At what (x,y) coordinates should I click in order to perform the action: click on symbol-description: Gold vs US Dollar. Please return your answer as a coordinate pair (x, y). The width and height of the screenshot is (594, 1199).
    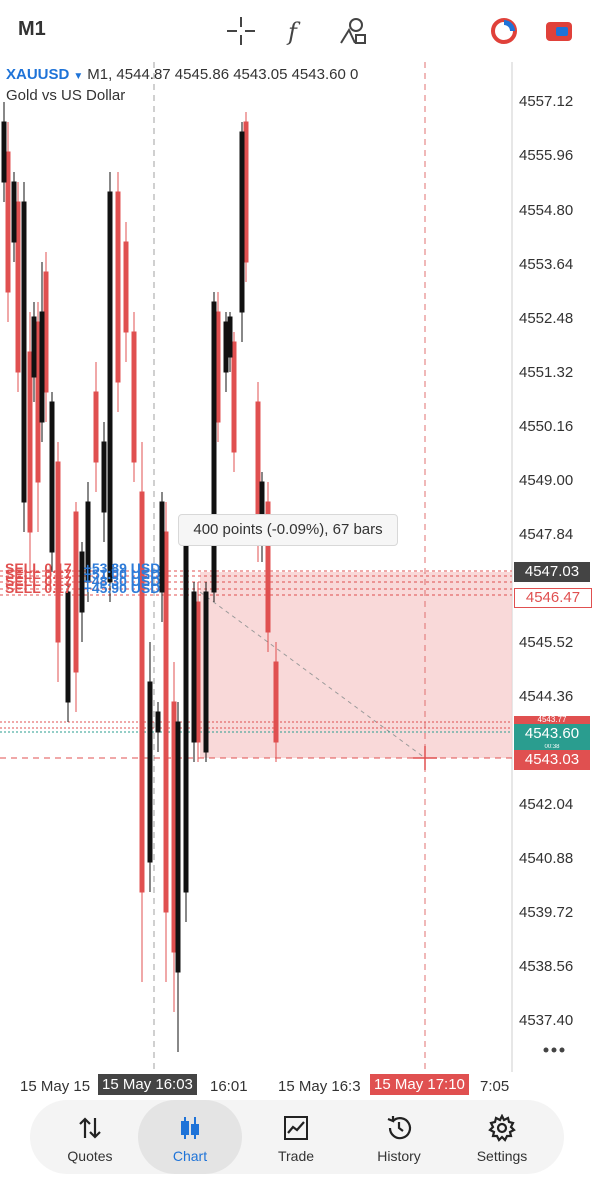
    Looking at the image, I should click on (66, 95).